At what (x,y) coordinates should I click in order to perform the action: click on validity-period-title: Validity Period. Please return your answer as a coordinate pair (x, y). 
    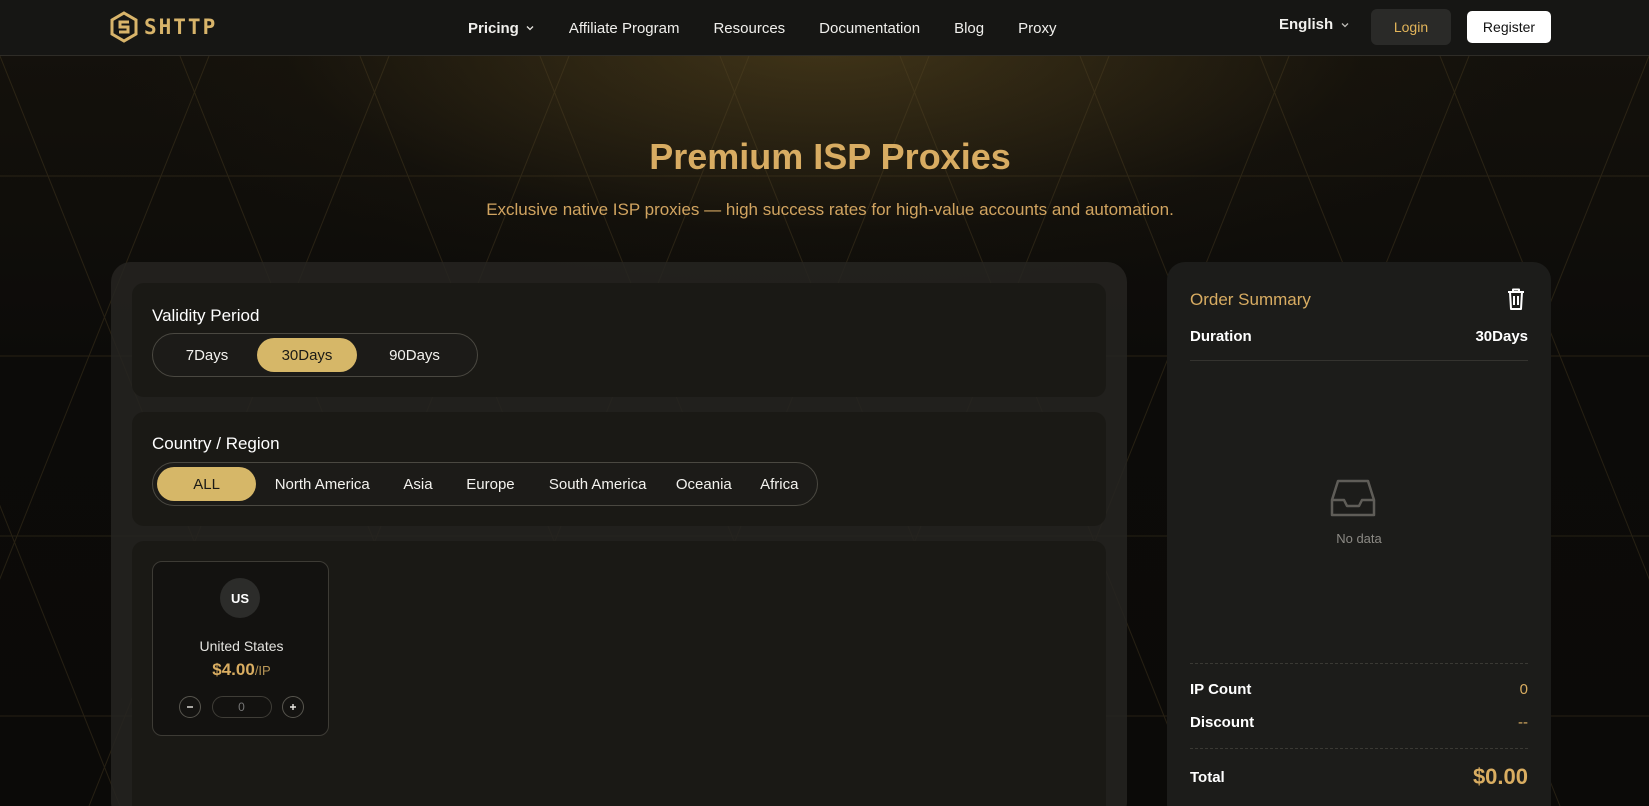
    Looking at the image, I should click on (206, 315).